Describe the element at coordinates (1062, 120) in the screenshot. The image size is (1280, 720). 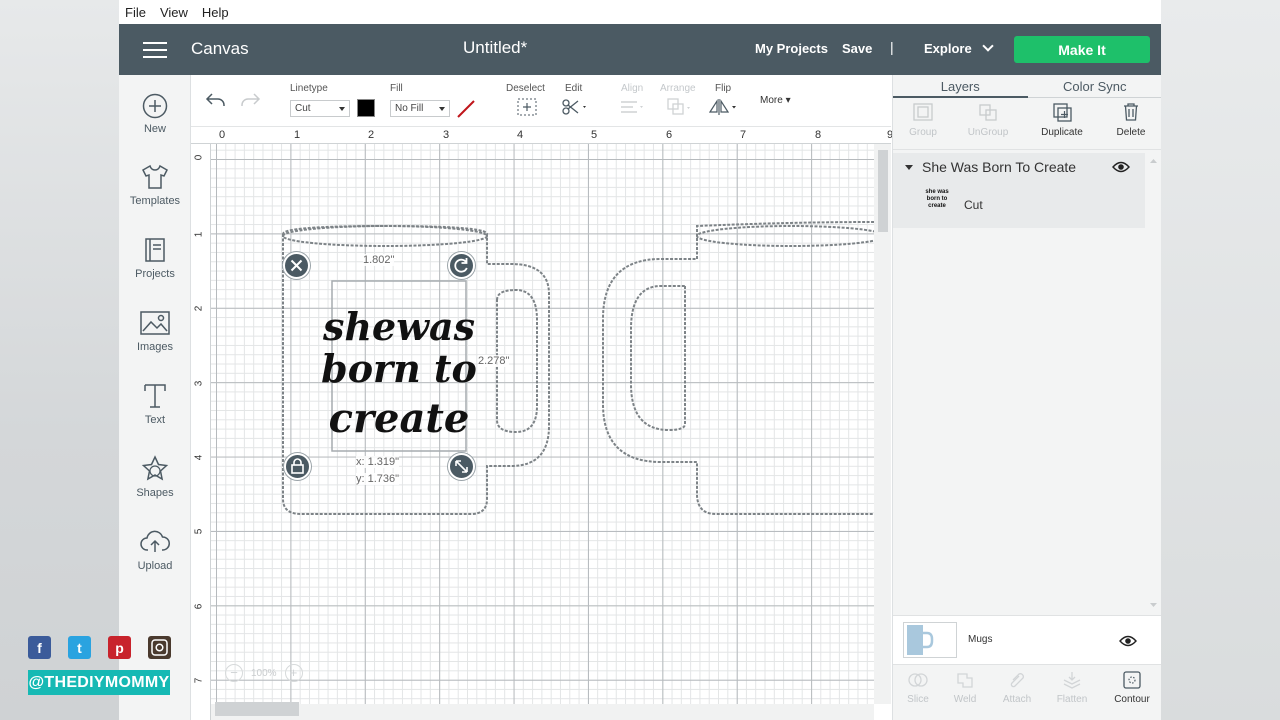
I see `duplicate-button: Duplicate` at that location.